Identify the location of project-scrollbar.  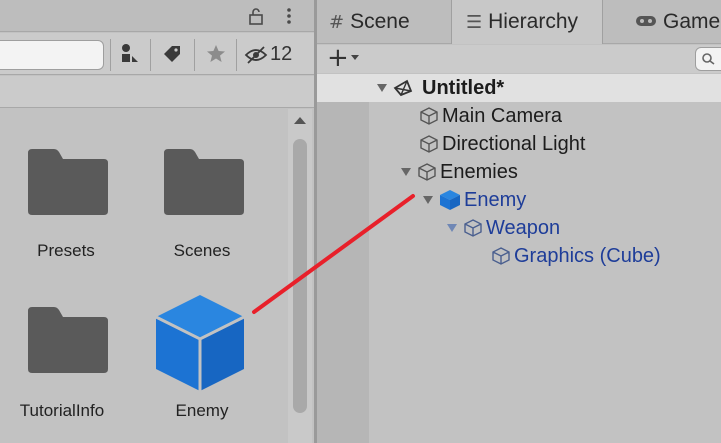
(300, 276).